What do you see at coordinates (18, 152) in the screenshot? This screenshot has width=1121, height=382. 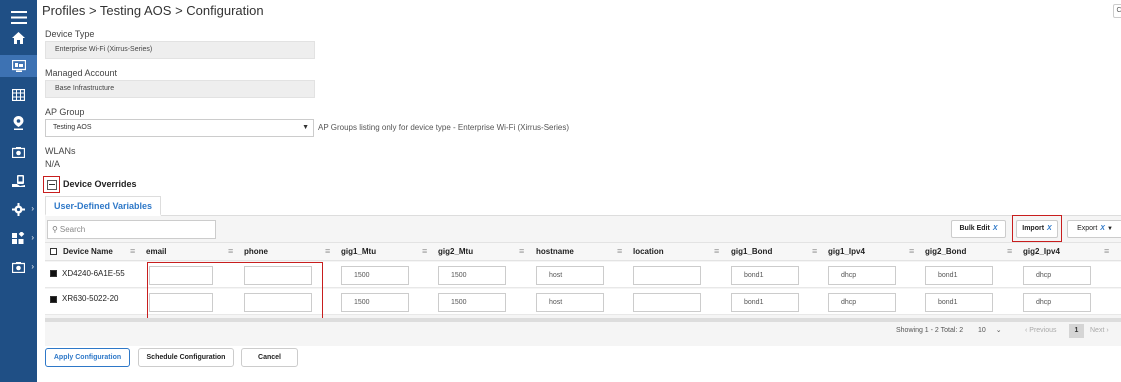 I see `camera-icon` at bounding box center [18, 152].